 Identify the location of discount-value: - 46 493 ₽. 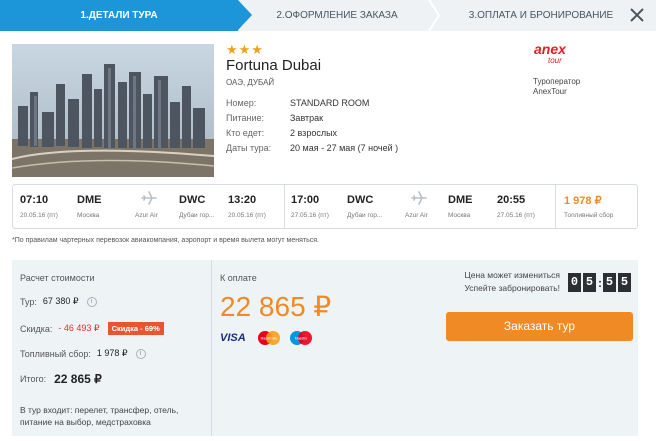
(79, 328).